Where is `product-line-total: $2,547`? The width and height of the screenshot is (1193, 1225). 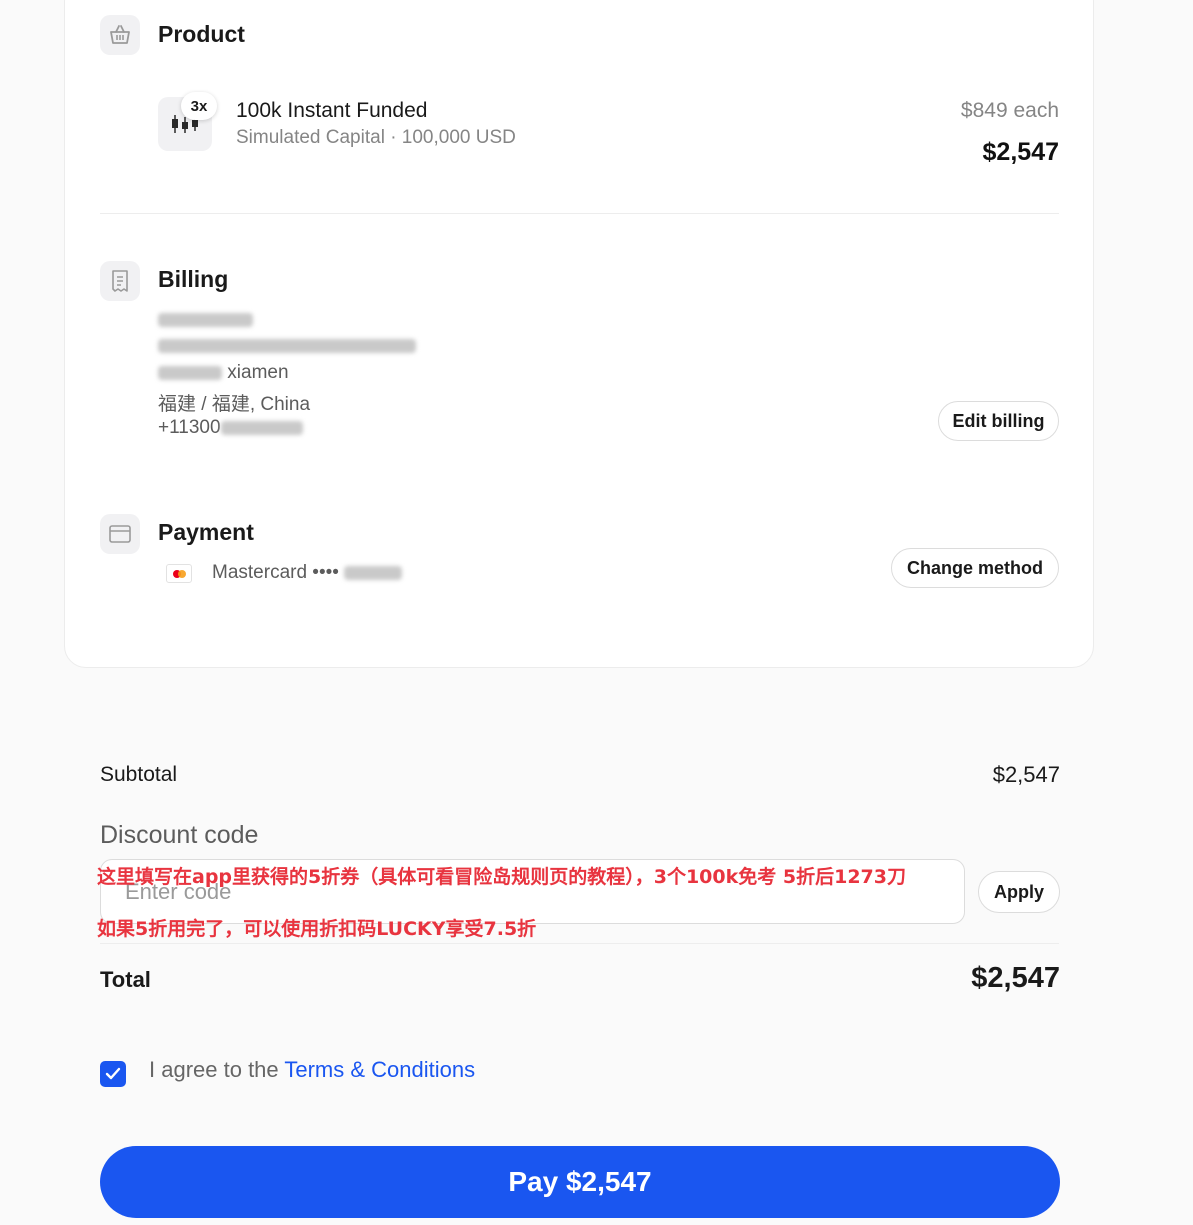 product-line-total: $2,547 is located at coordinates (1020, 152).